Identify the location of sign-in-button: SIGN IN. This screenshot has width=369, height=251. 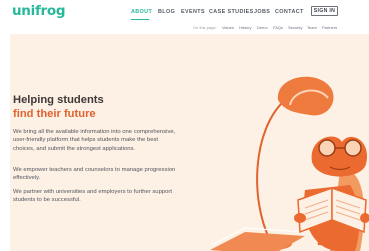
(324, 11).